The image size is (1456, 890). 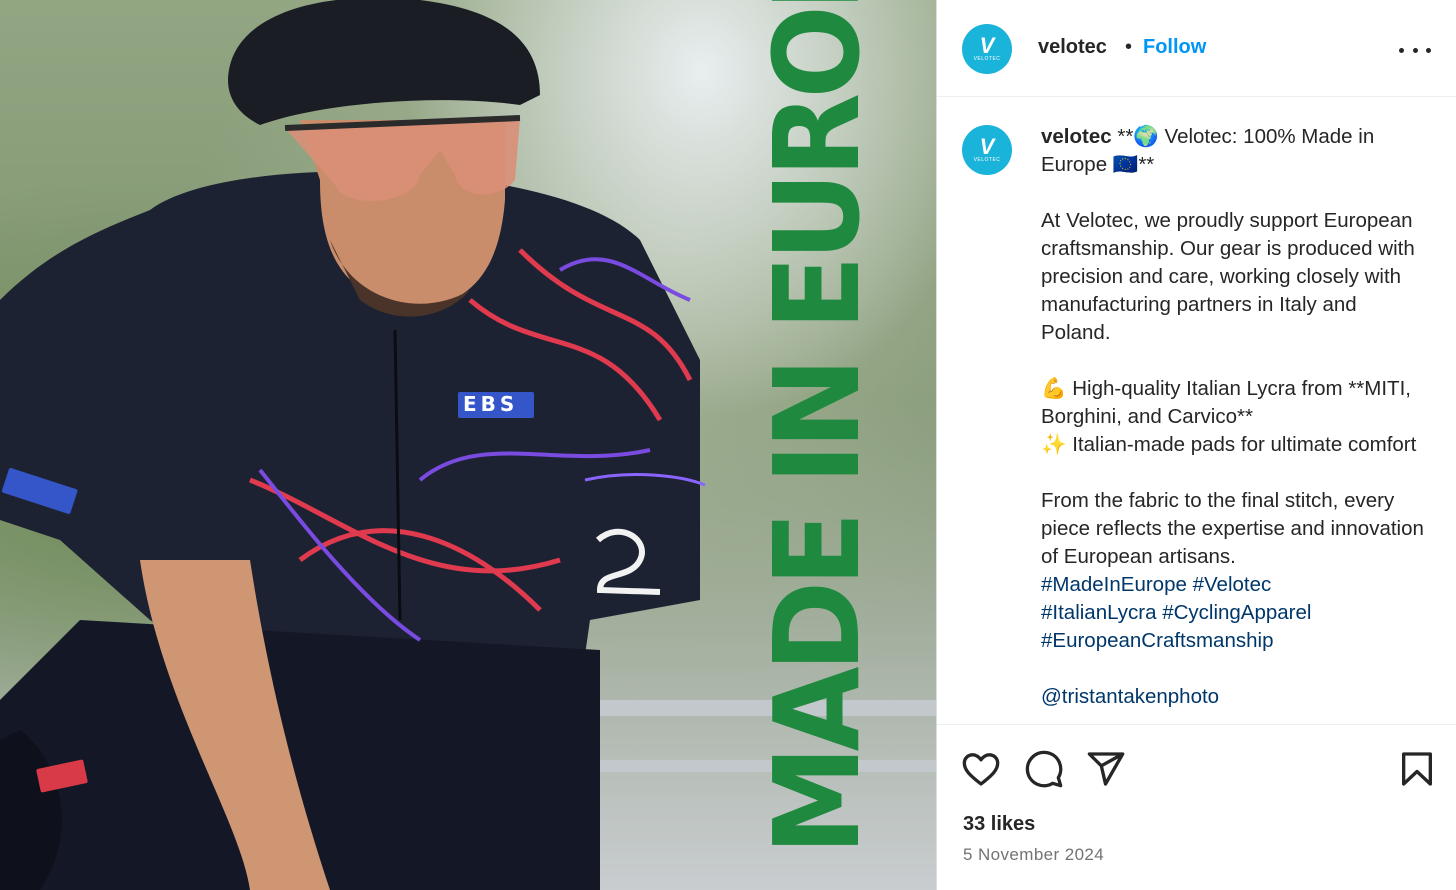 What do you see at coordinates (1236, 612) in the screenshot?
I see `hashtag-link: #CyclingApparel` at bounding box center [1236, 612].